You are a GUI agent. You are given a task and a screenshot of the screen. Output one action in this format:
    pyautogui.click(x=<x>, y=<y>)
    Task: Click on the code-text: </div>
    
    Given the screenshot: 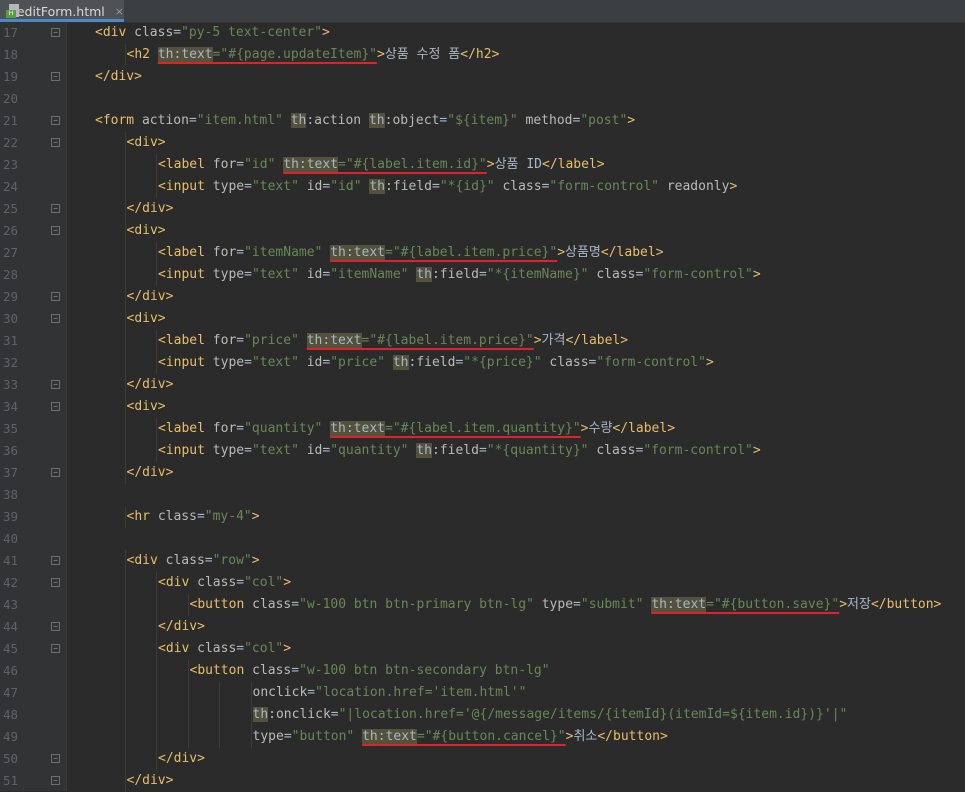 What is the action you would take?
    pyautogui.click(x=150, y=297)
    